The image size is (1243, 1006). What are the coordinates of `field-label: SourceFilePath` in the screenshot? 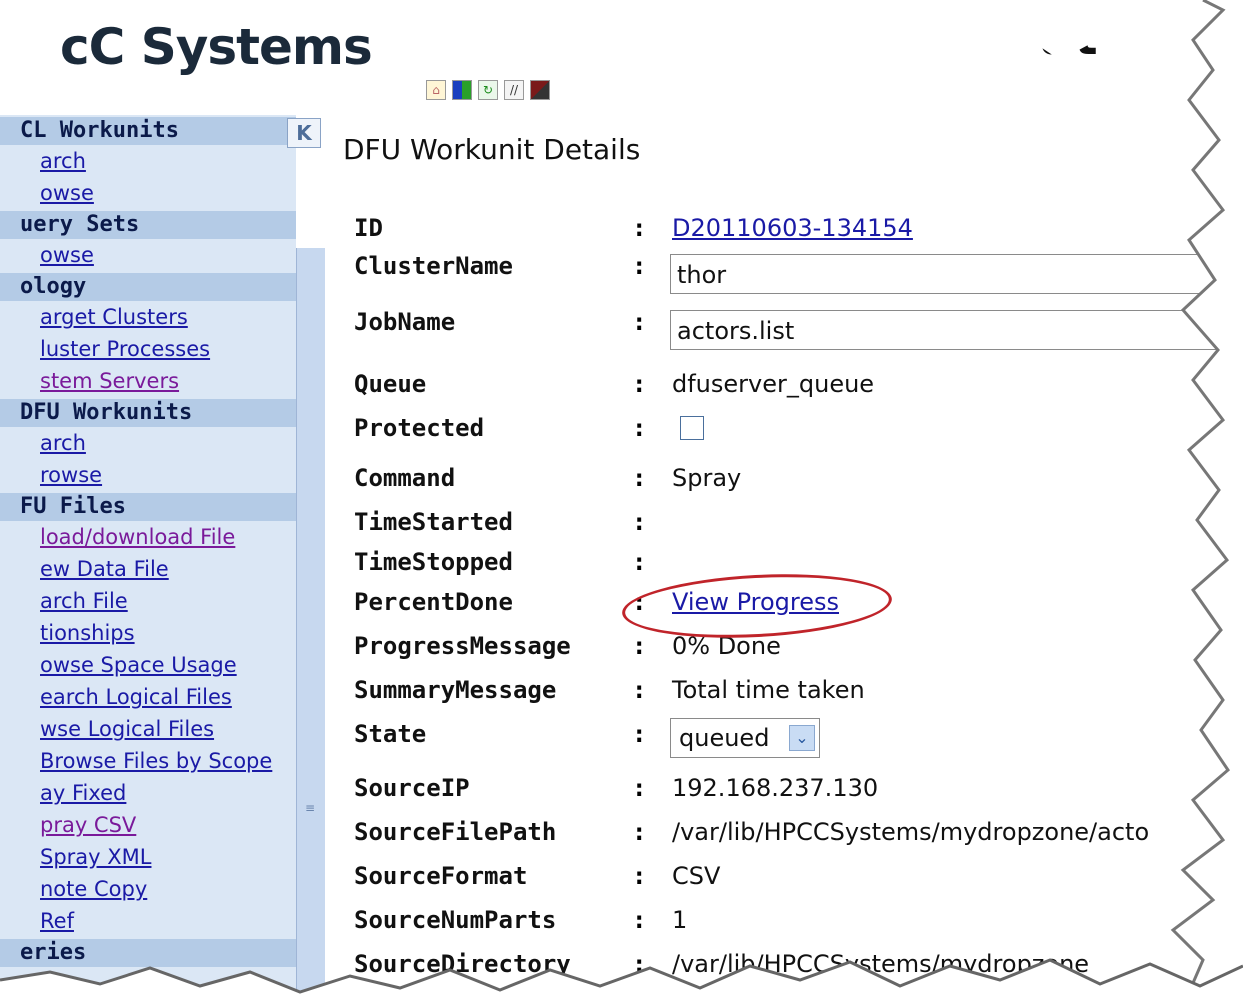 It's located at (455, 832).